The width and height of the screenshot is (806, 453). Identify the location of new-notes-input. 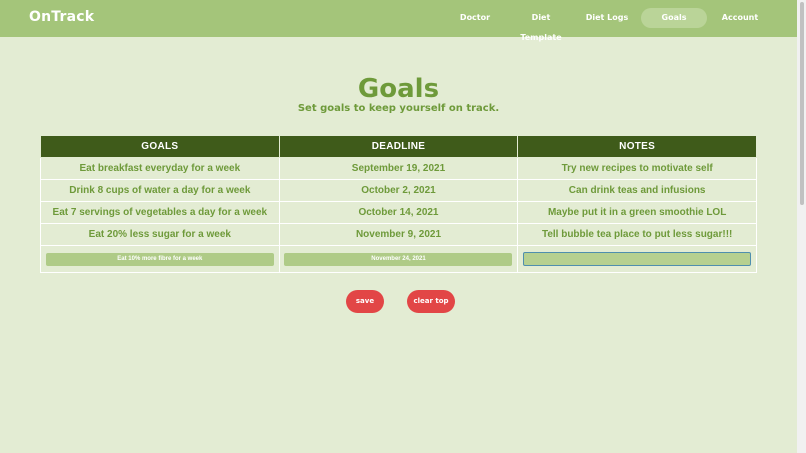
(637, 259).